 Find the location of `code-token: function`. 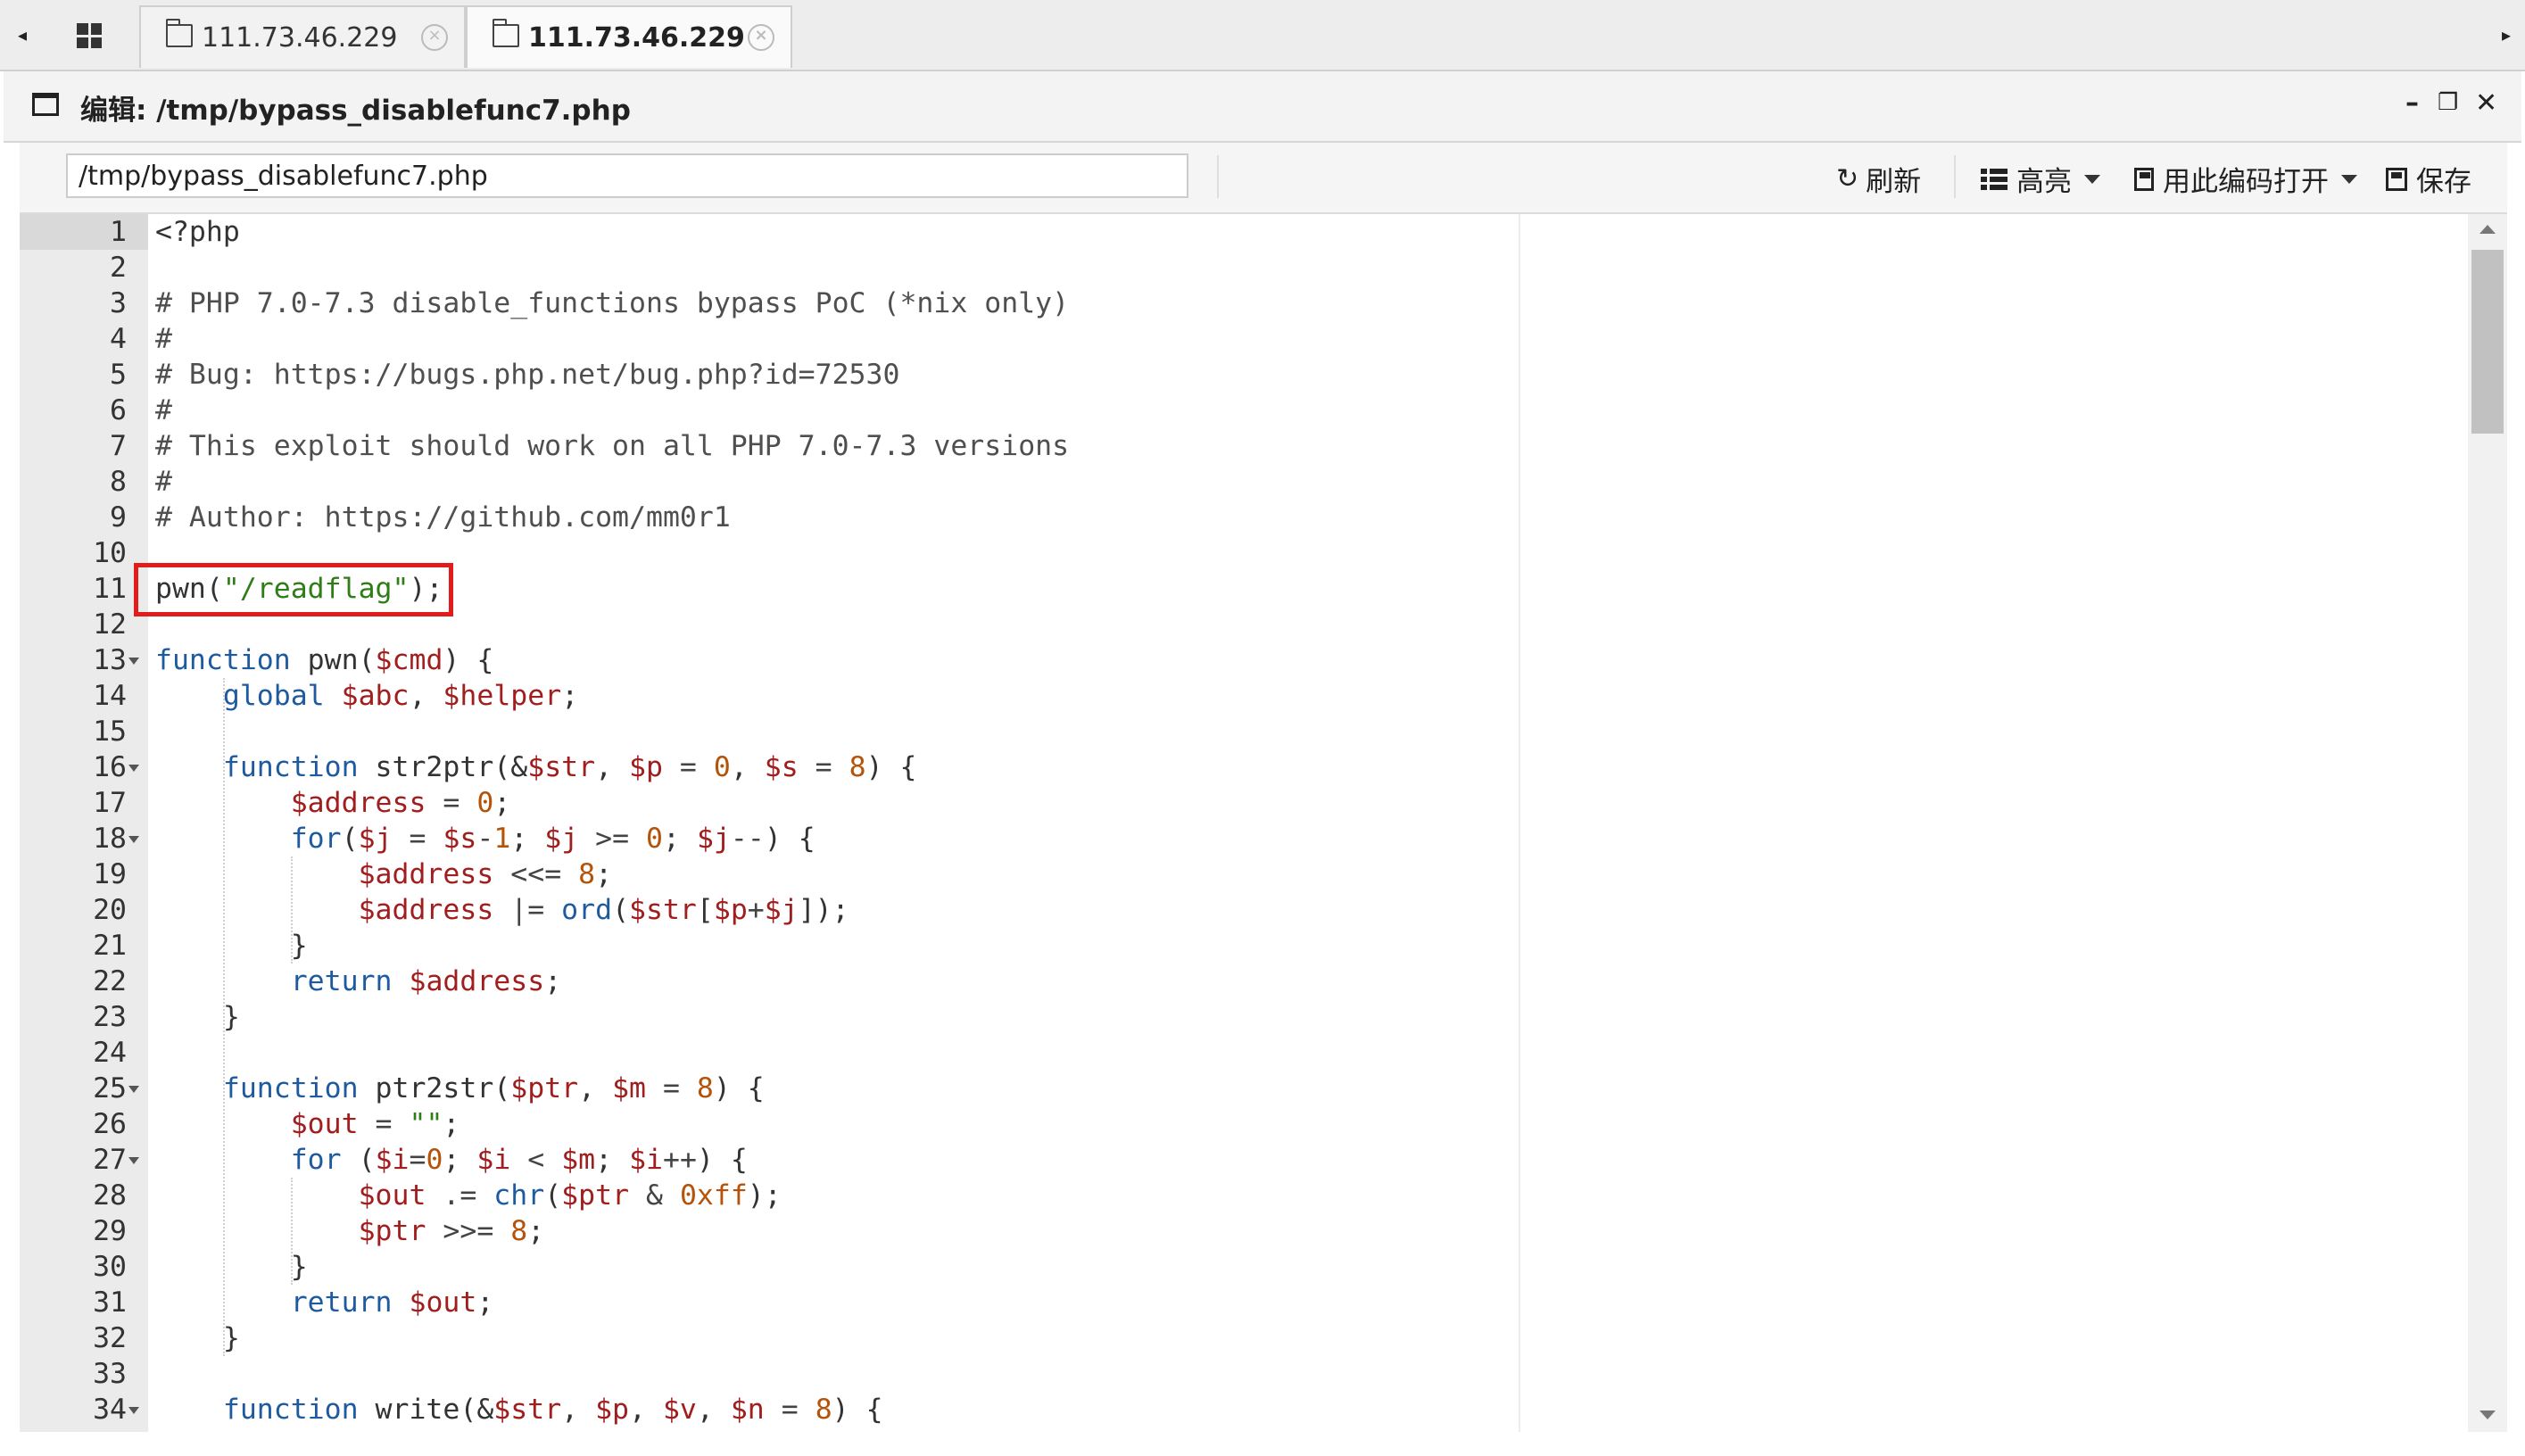

code-token: function is located at coordinates (257, 767).